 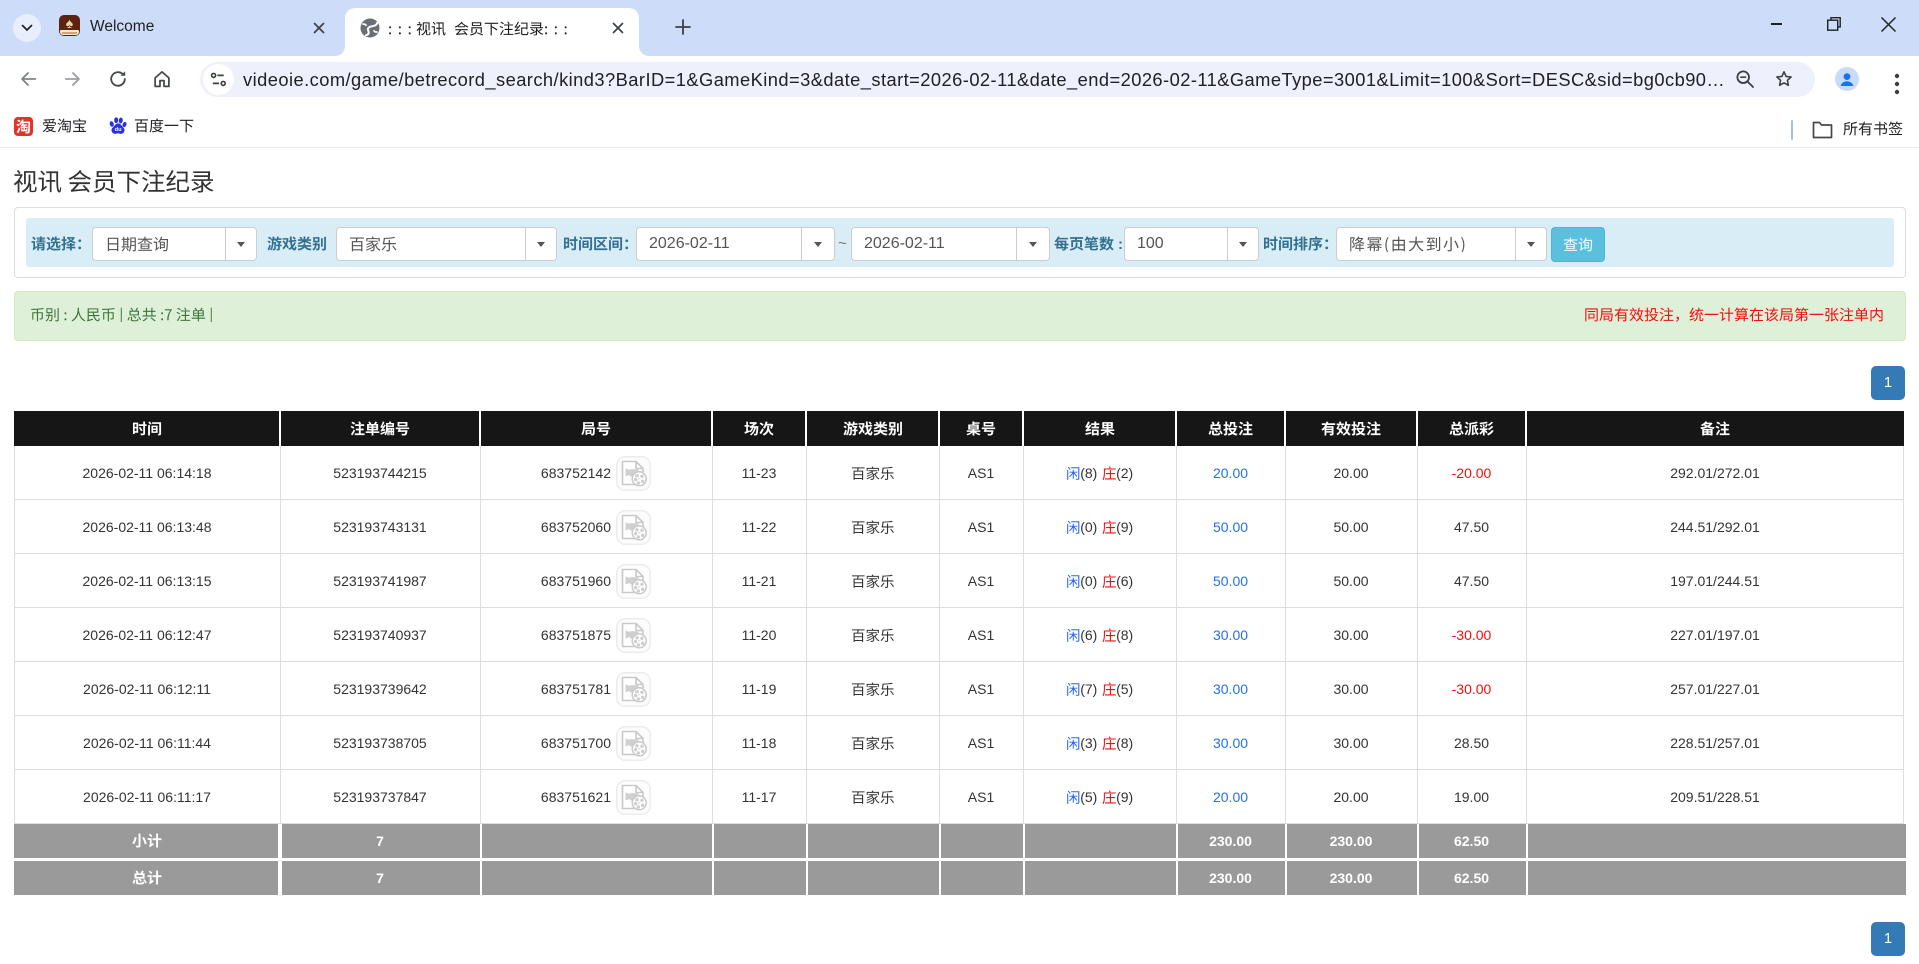 I want to click on svg-text: du, so click(x=118, y=130).